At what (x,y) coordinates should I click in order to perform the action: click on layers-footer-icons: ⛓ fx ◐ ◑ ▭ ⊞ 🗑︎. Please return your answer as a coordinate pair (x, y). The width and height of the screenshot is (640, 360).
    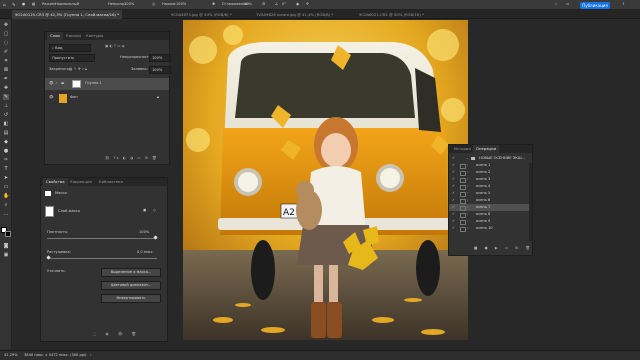
    Looking at the image, I should click on (131, 158).